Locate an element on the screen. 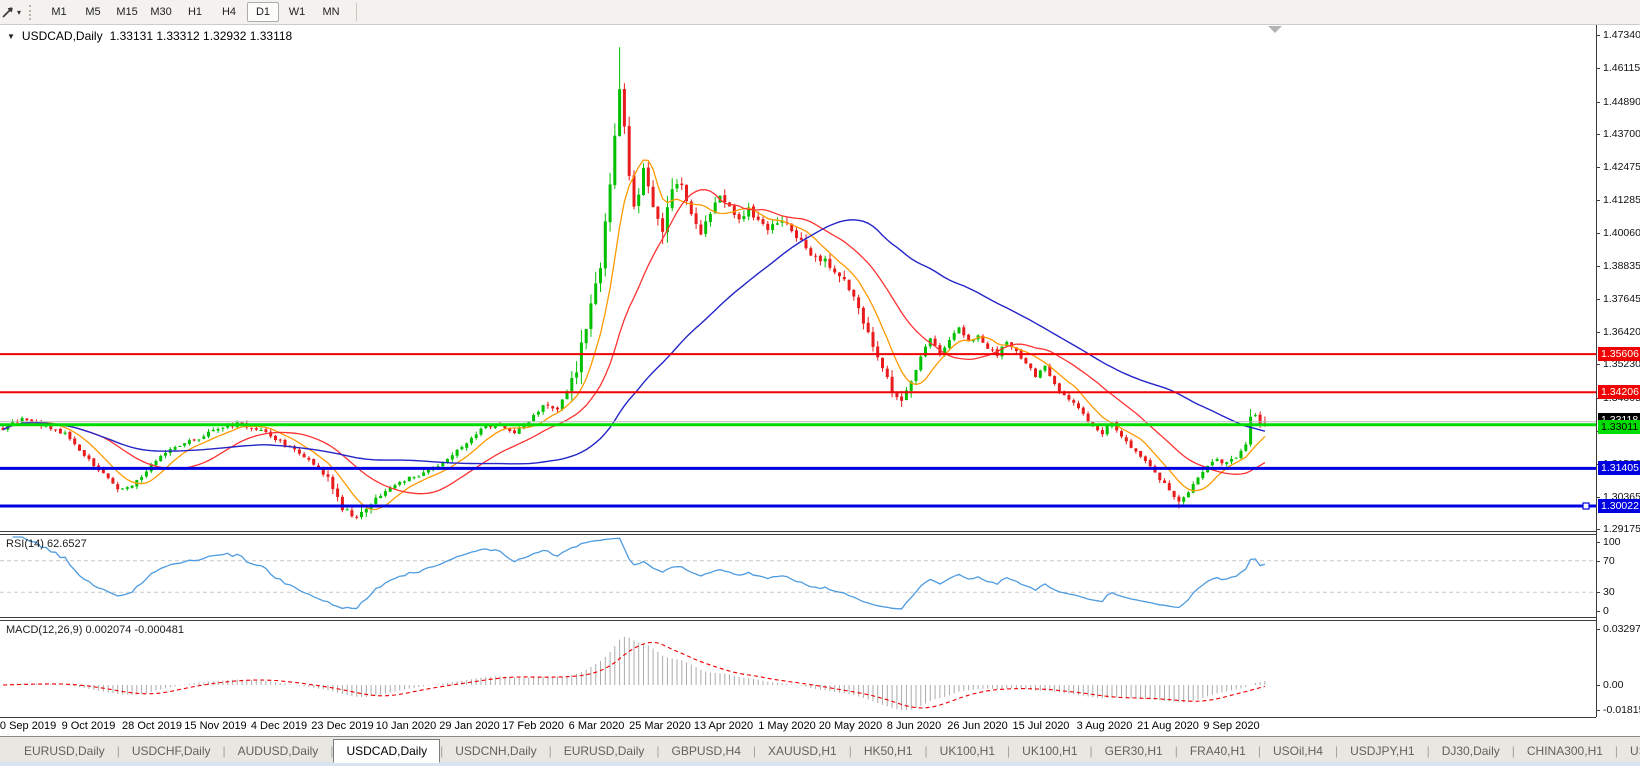 This screenshot has height=766, width=1640. price-axis-label: 1.46115 is located at coordinates (1621, 68).